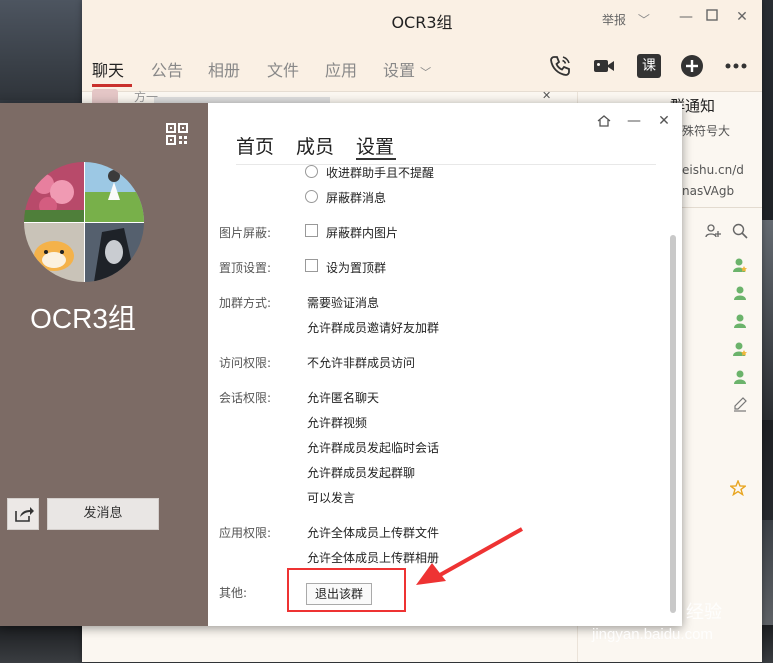 Image resolution: width=773 pixels, height=663 pixels. What do you see at coordinates (233, 593) in the screenshot?
I see `setting-label: 其他:` at bounding box center [233, 593].